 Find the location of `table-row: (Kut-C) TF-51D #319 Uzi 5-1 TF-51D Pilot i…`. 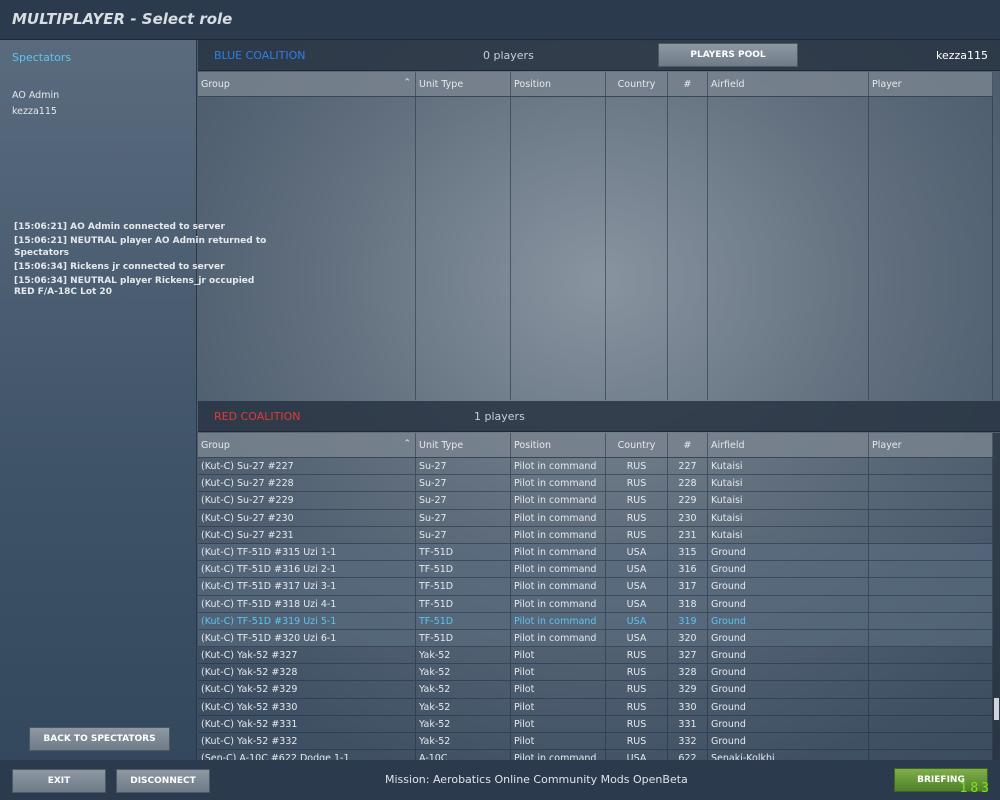

table-row: (Kut-C) TF-51D #319 Uzi 5-1 TF-51D Pilot i… is located at coordinates (595, 621).